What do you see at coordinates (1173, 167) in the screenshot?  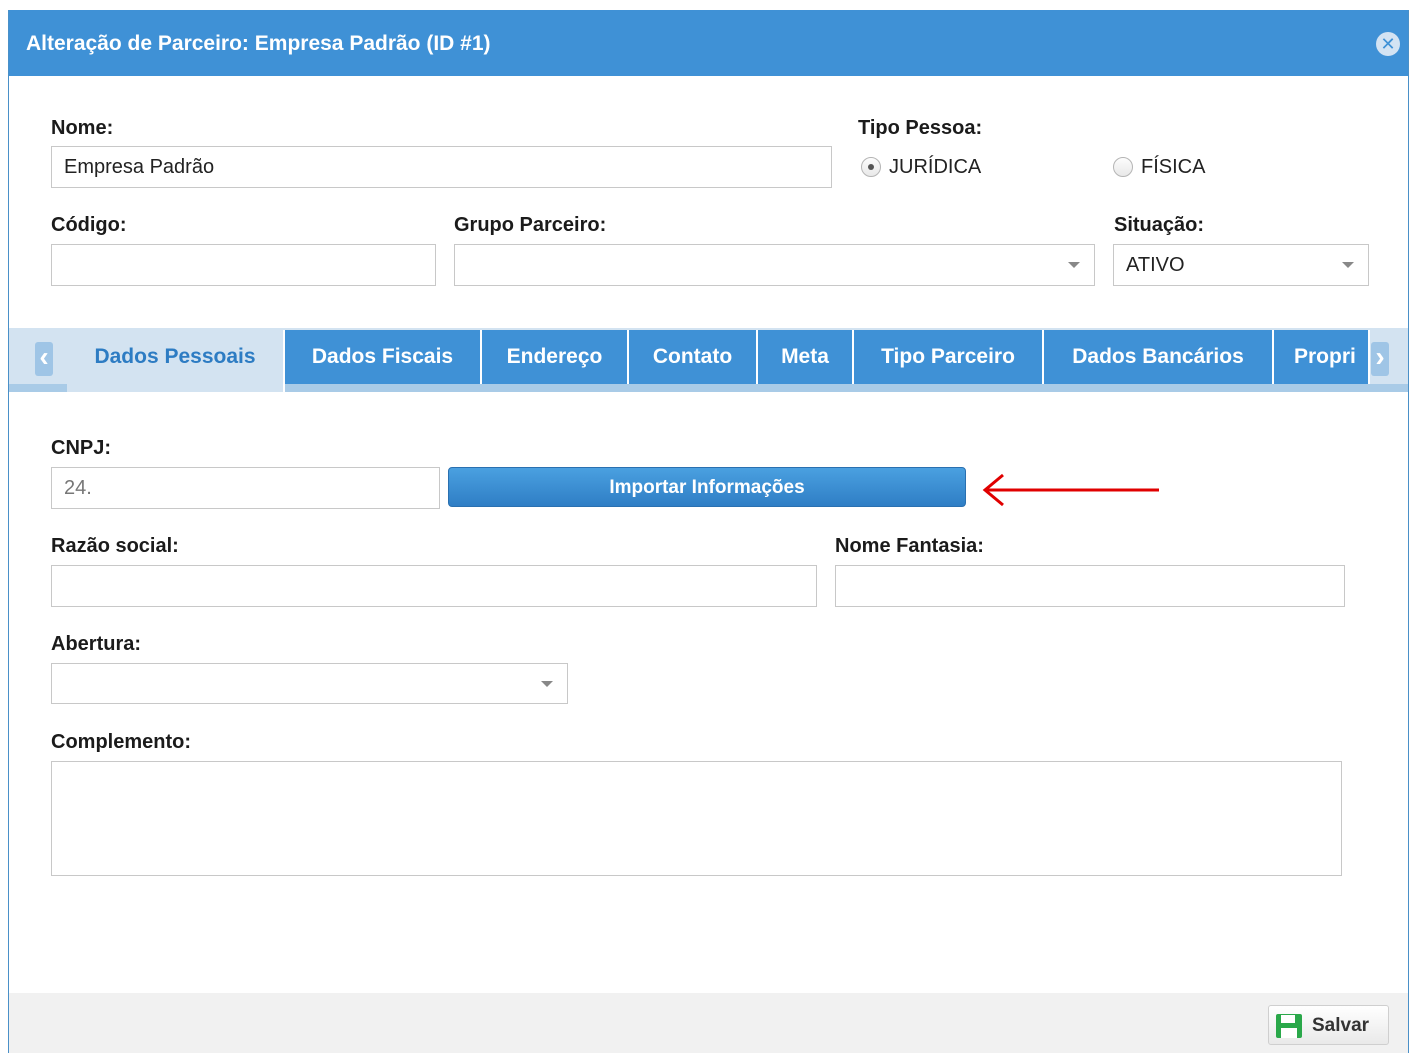 I see `radio-fisica-label: FÍSICA` at bounding box center [1173, 167].